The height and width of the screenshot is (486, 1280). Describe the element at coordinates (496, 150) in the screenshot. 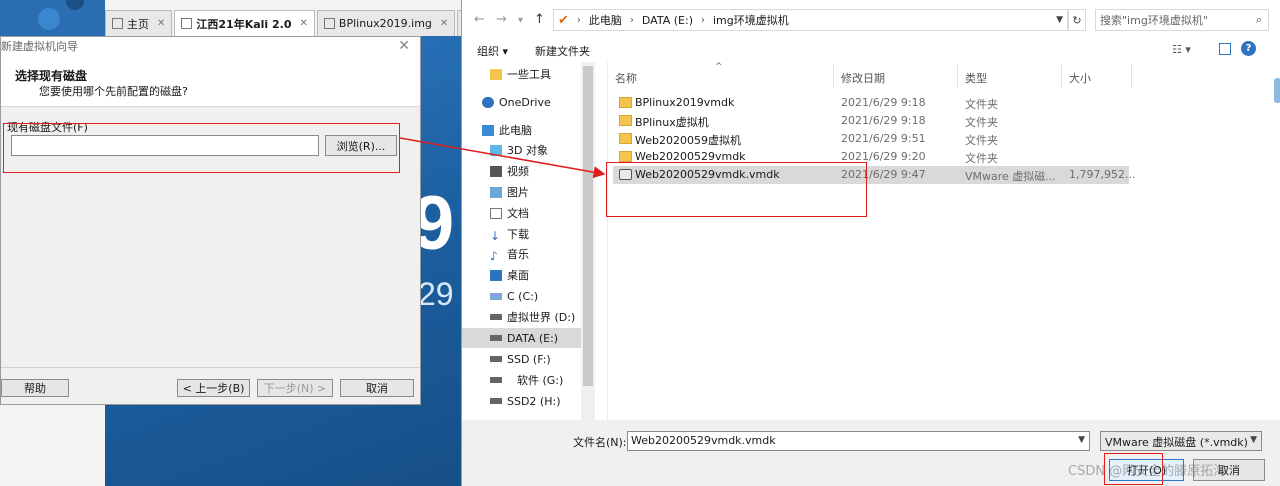

I see `cube-icon` at that location.